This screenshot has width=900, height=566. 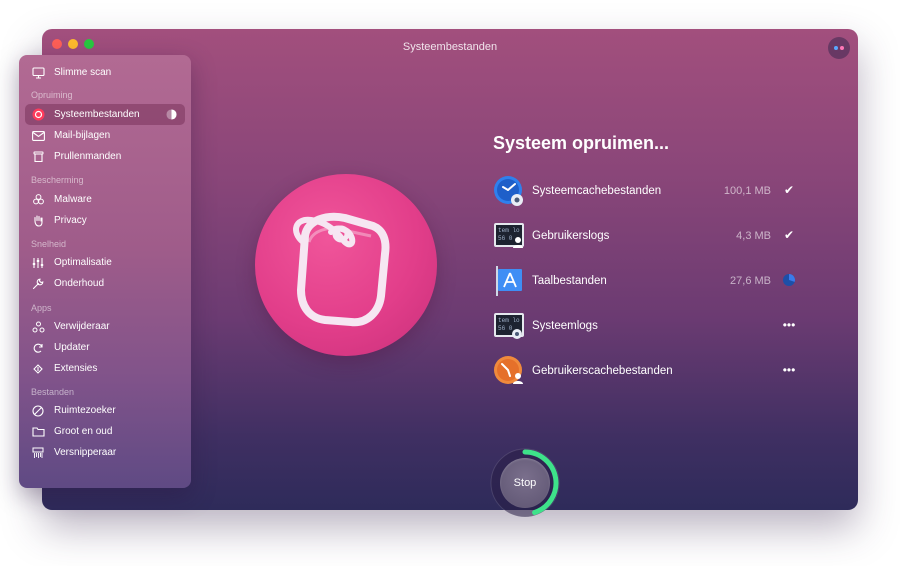 What do you see at coordinates (83, 431) in the screenshot?
I see `sidebar-item-label: Groot en oud` at bounding box center [83, 431].